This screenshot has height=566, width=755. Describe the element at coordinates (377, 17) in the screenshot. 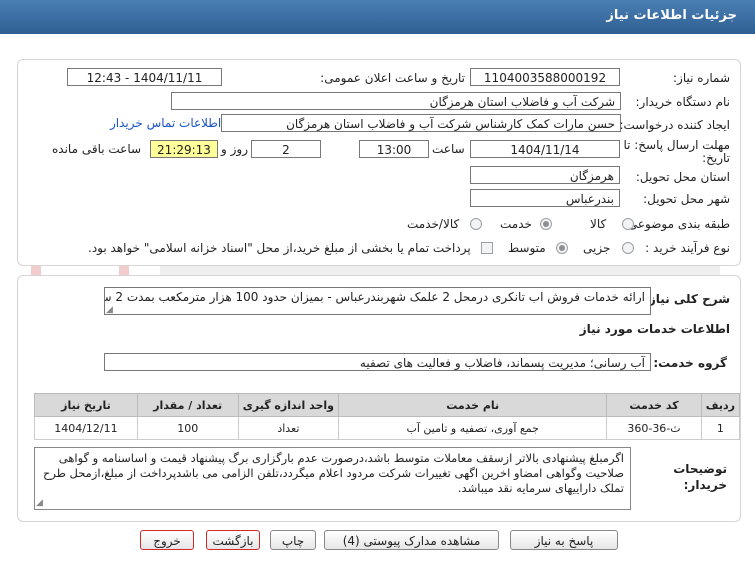

I see `page-header: جزئیات اطلاعات نیاز` at that location.